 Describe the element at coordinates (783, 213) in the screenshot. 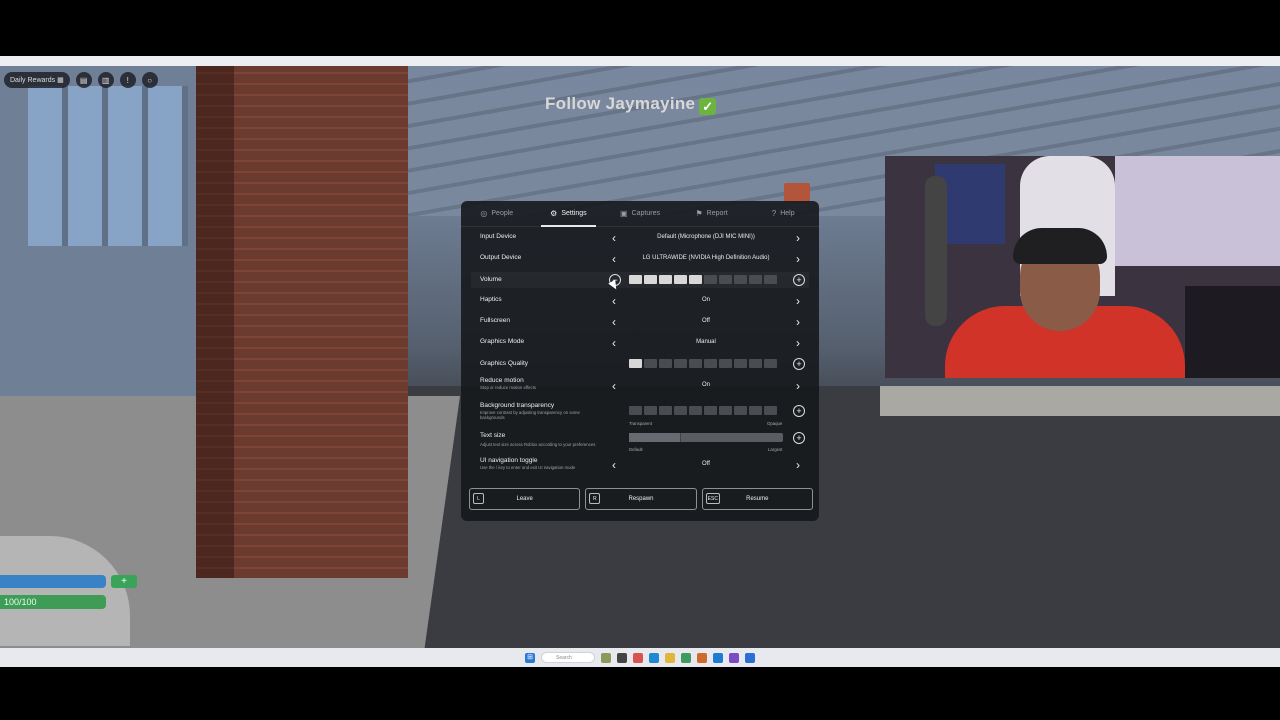

I see `tab-help: ? Help` at that location.